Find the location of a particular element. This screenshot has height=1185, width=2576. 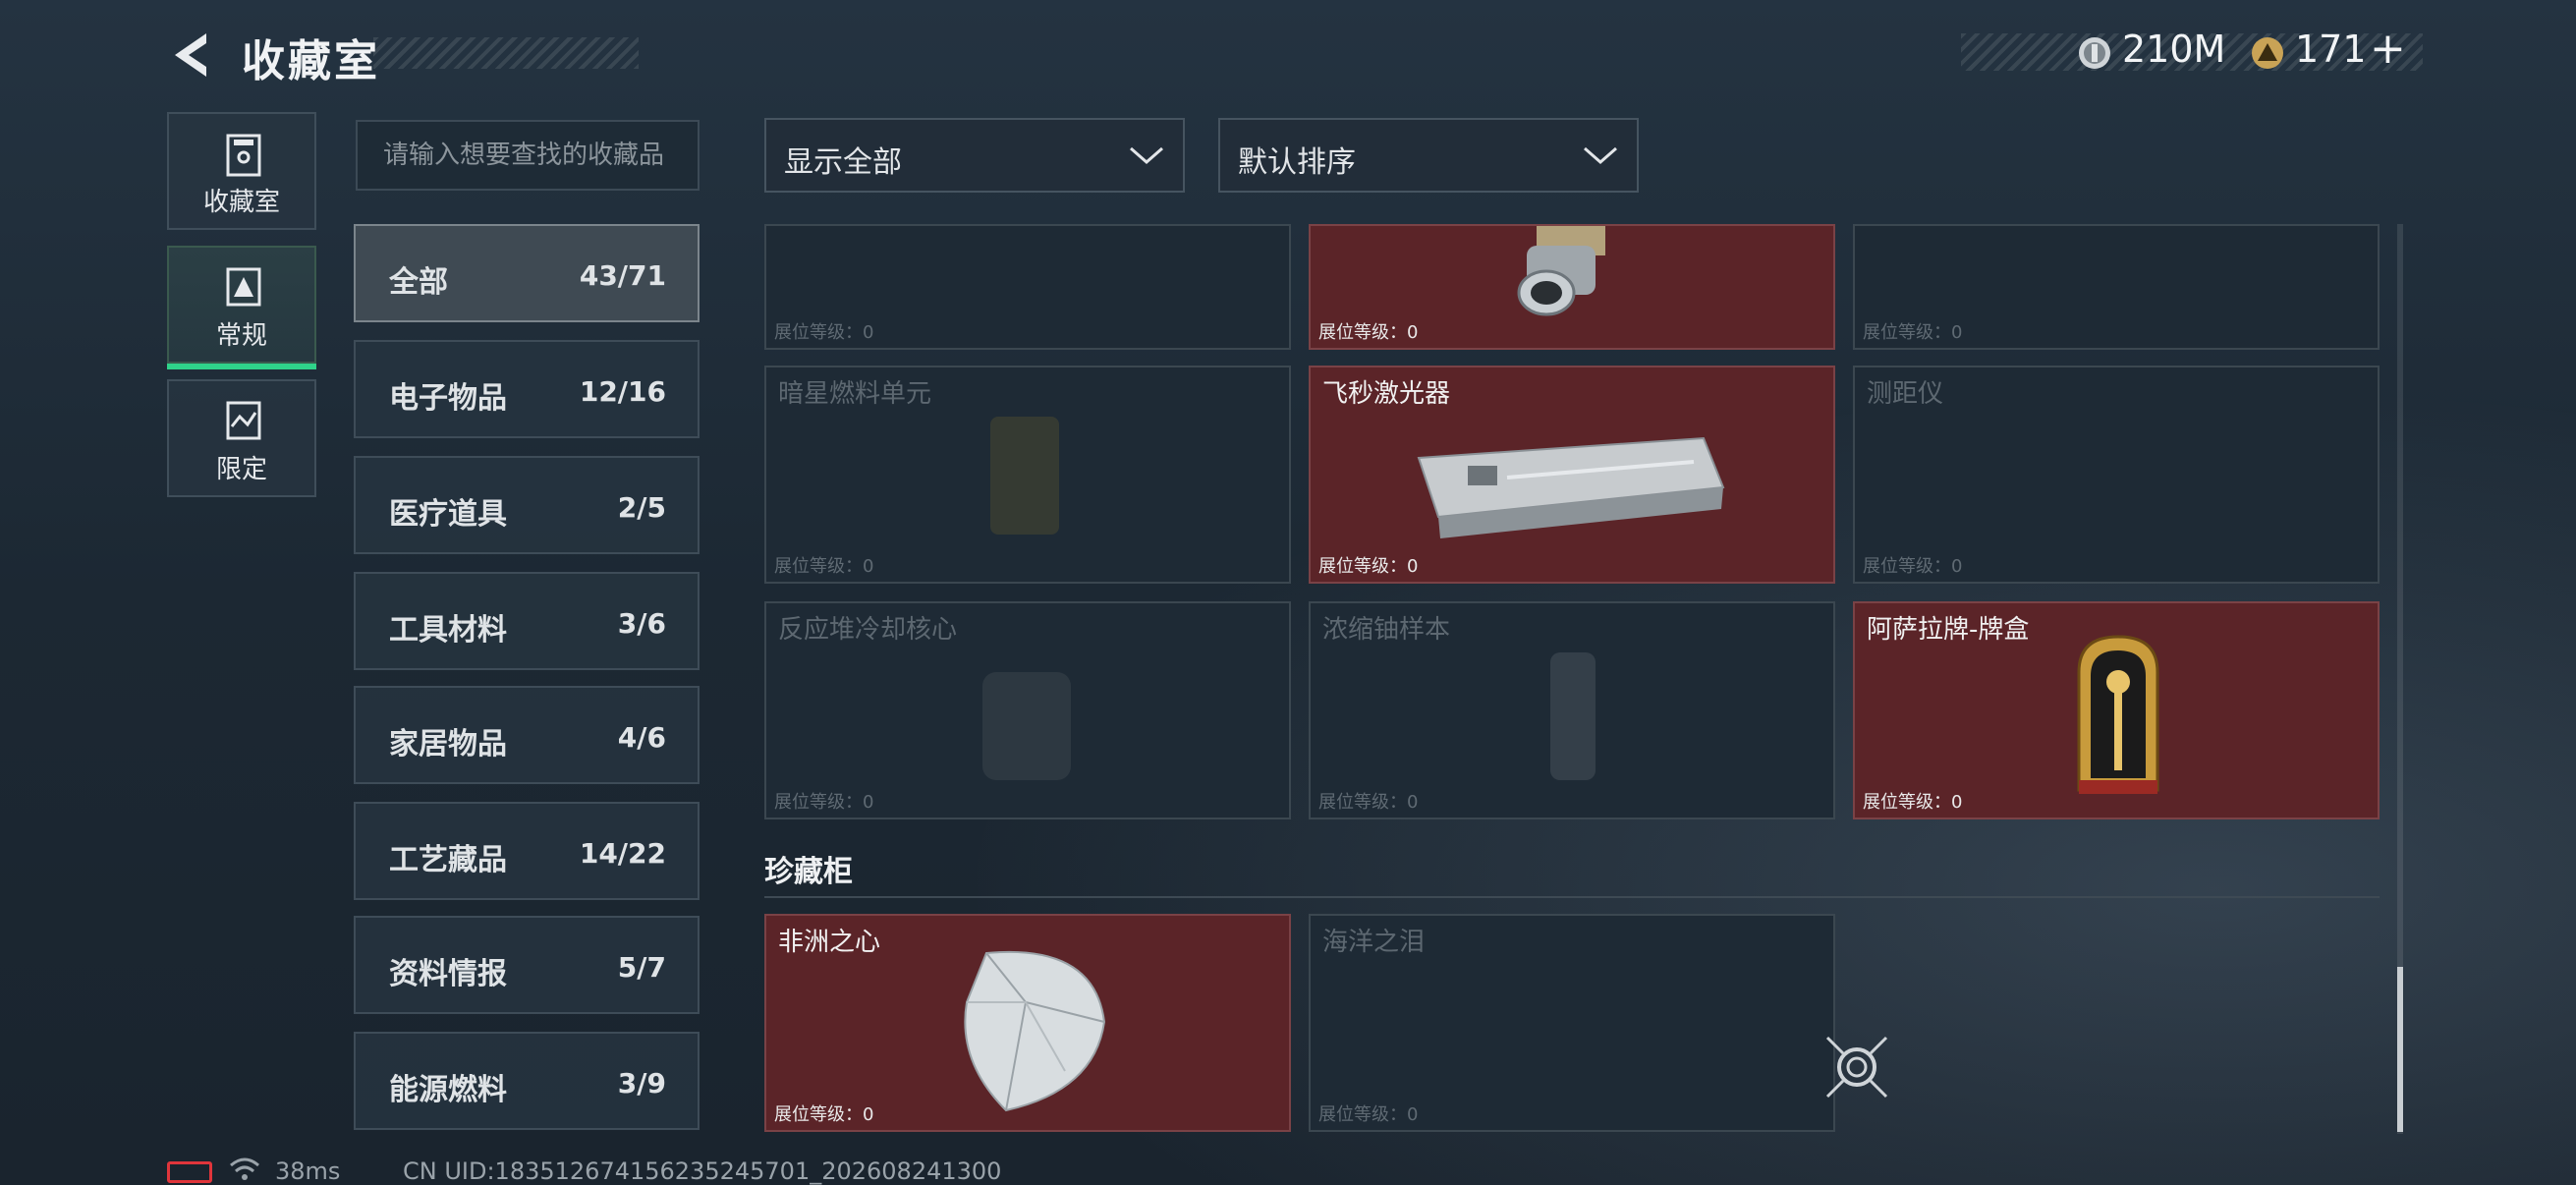

filter-value: 显示全部 is located at coordinates (843, 163).